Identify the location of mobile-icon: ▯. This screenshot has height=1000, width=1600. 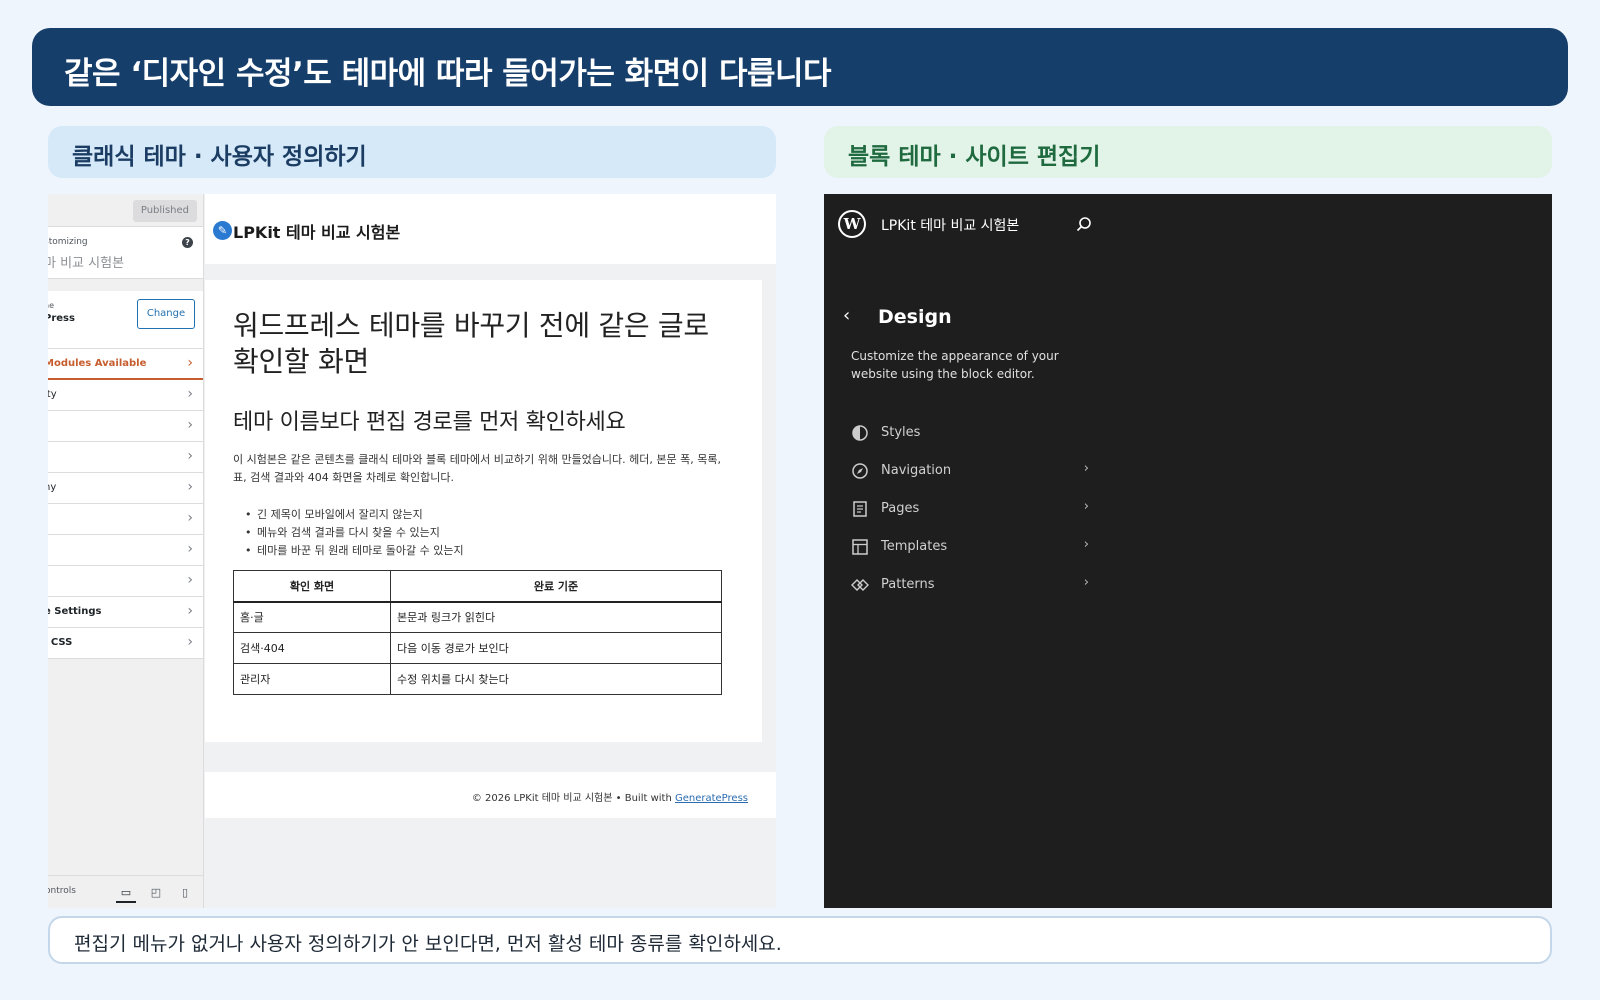
(185, 893).